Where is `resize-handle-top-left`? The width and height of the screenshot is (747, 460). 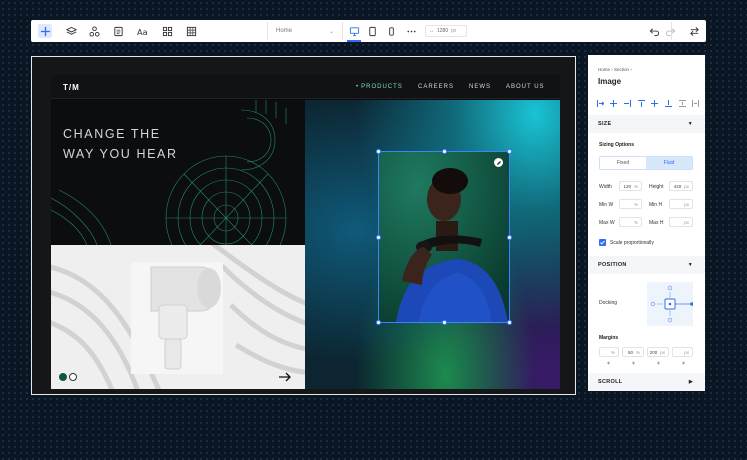
resize-handle-top-left is located at coordinates (378, 151).